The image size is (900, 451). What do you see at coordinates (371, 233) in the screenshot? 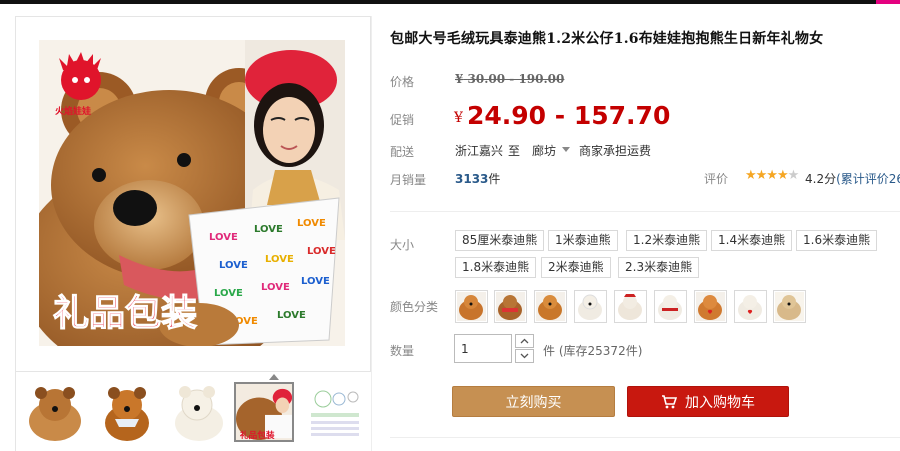
I see `column-divider` at bounding box center [371, 233].